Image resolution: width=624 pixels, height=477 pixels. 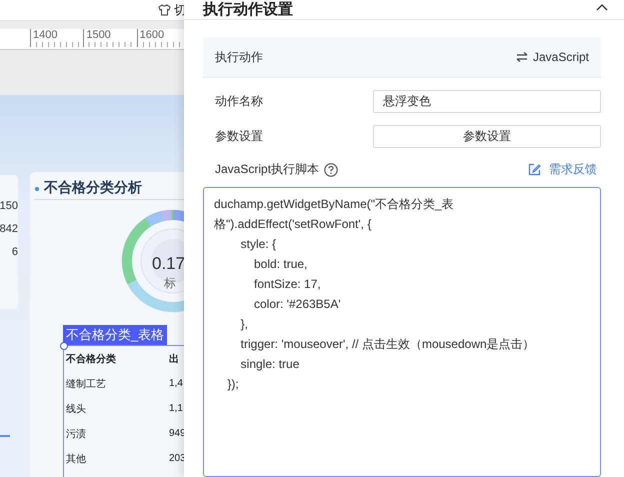 I want to click on ruler-mark: 1400, so click(x=57, y=38).